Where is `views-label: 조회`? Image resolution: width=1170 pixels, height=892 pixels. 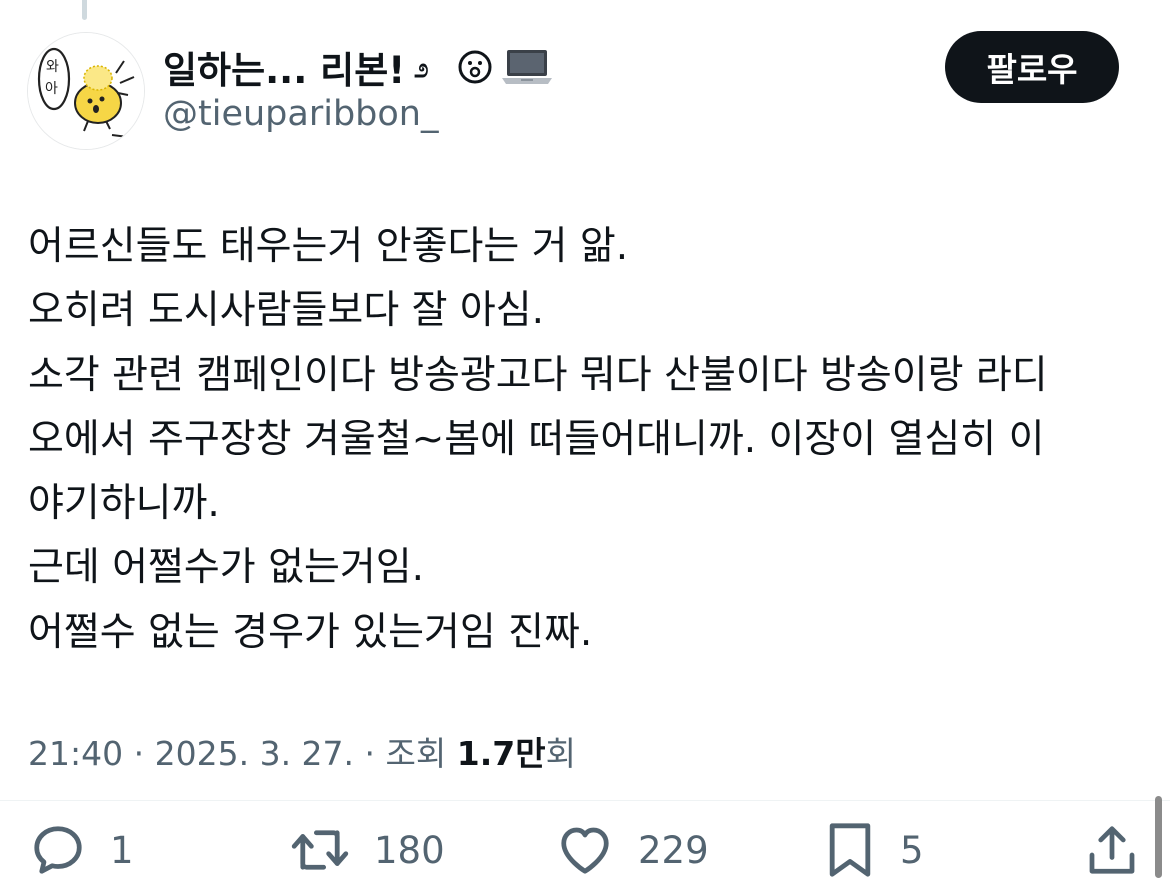 views-label: 조회 is located at coordinates (416, 753).